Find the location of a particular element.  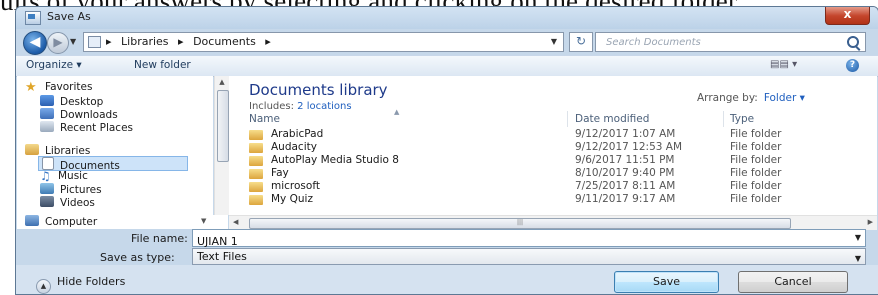

back-button: ◀ is located at coordinates (35, 43).